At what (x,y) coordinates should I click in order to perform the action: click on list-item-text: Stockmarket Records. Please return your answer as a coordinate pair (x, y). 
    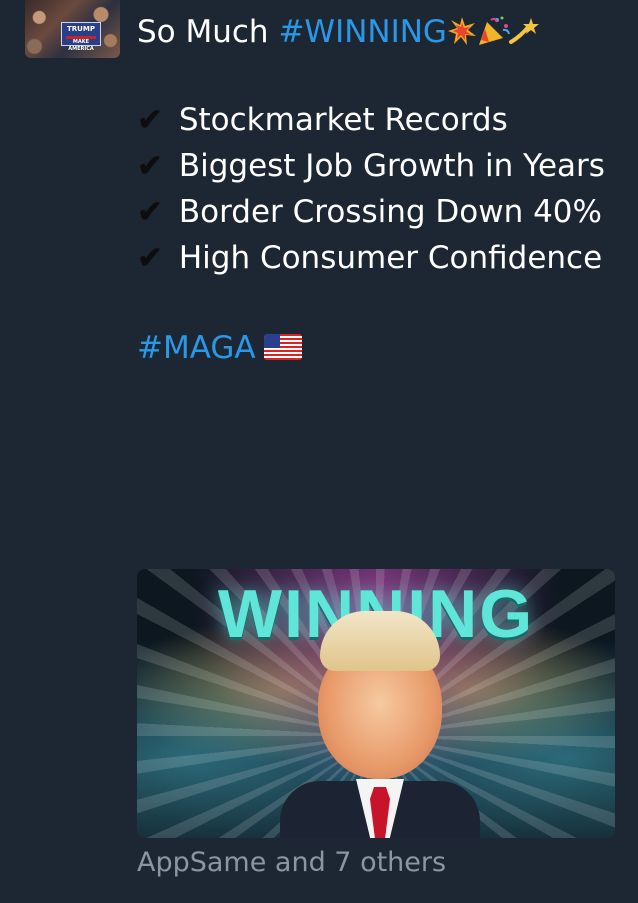
    Looking at the image, I should click on (343, 120).